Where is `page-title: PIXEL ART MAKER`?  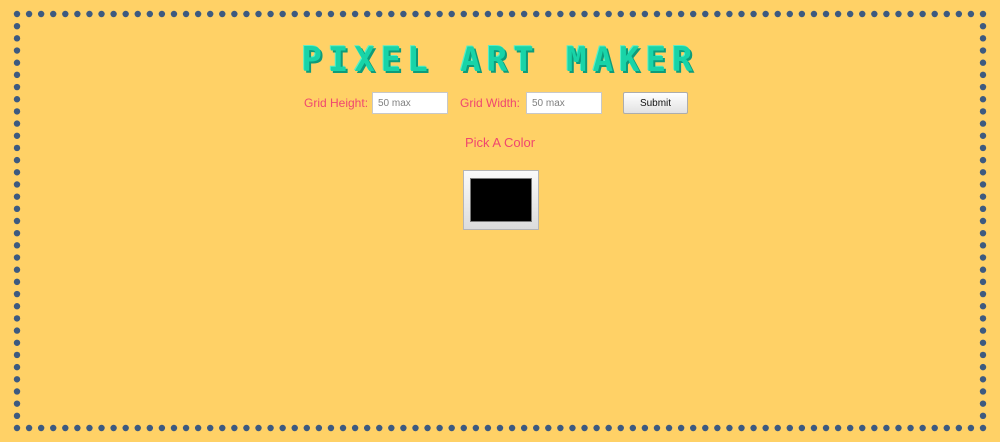
page-title: PIXEL ART MAKER is located at coordinates (500, 60).